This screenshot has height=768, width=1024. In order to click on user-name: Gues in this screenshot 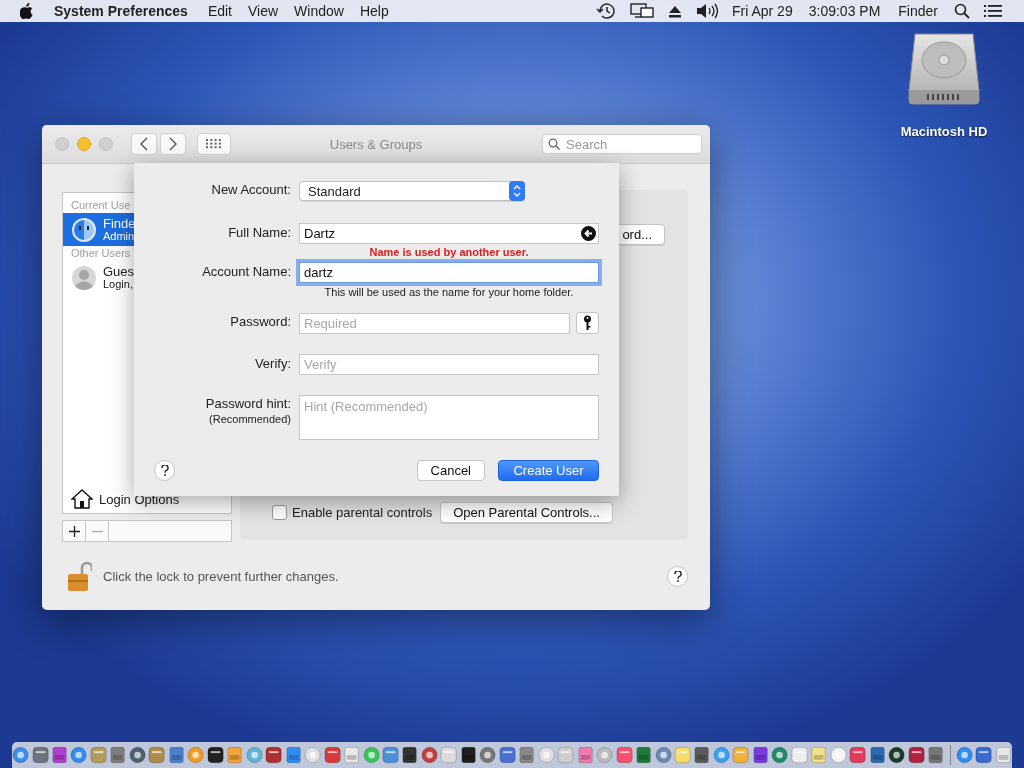, I will do `click(119, 271)`.